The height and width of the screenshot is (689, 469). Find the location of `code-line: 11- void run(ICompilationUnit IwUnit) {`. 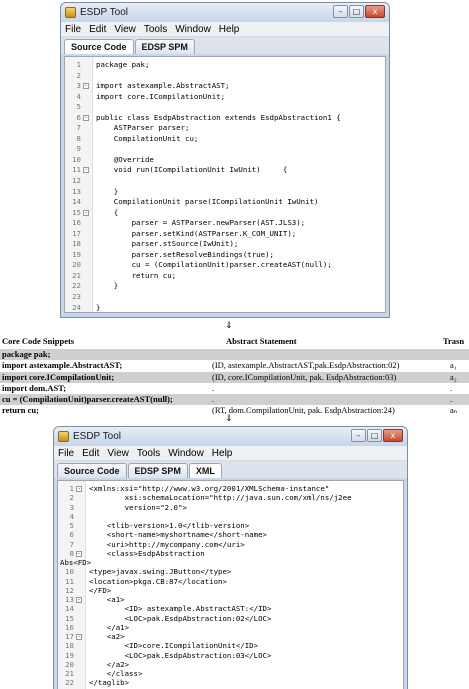

code-line: 11- void run(ICompilationUnit IwUnit) { is located at coordinates (225, 170).